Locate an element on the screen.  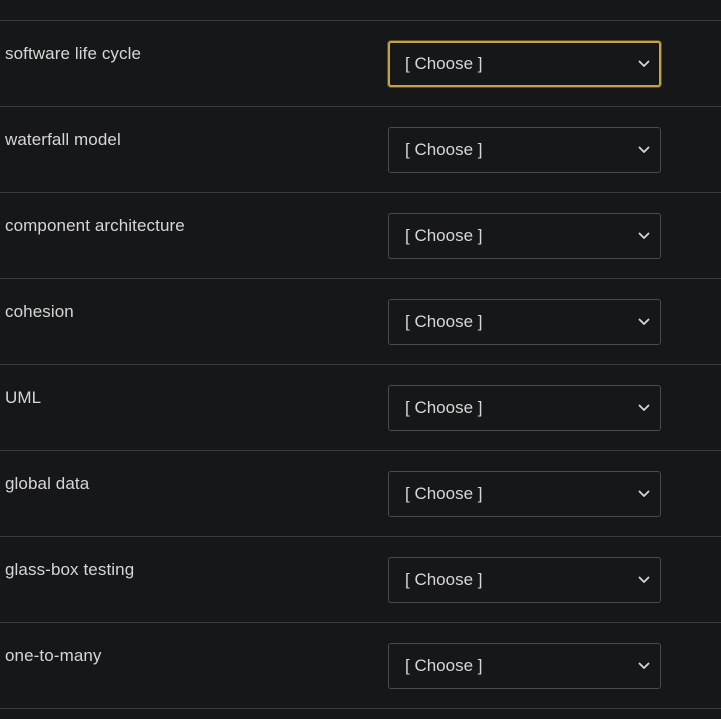
matching-row: waterfall model [ Choose ] is located at coordinates (360, 150).